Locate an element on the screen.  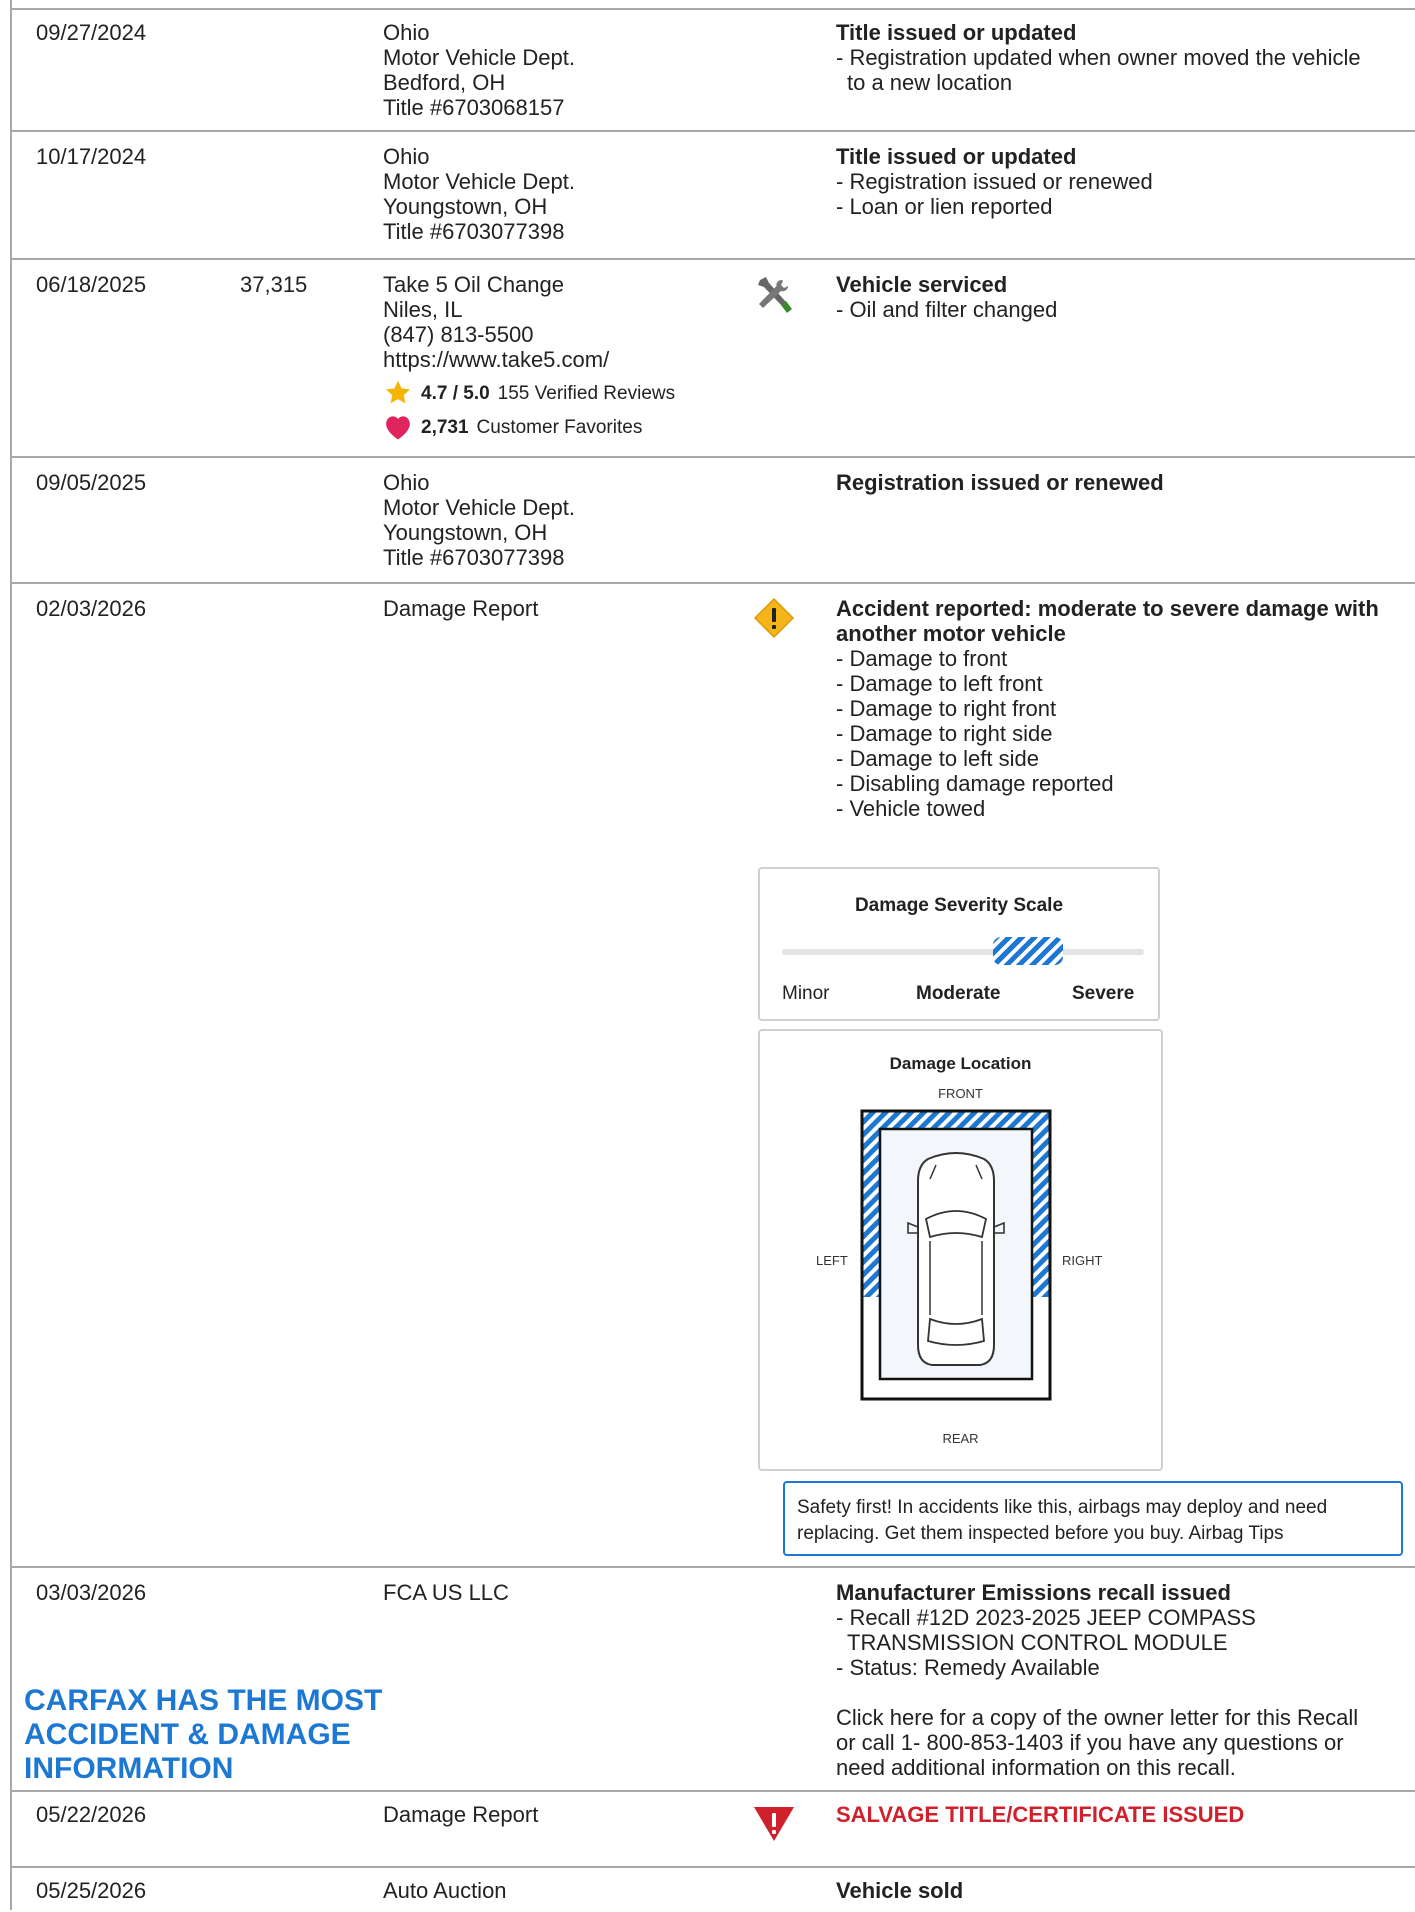
salvage-warning-icon is located at coordinates (782, 1826).